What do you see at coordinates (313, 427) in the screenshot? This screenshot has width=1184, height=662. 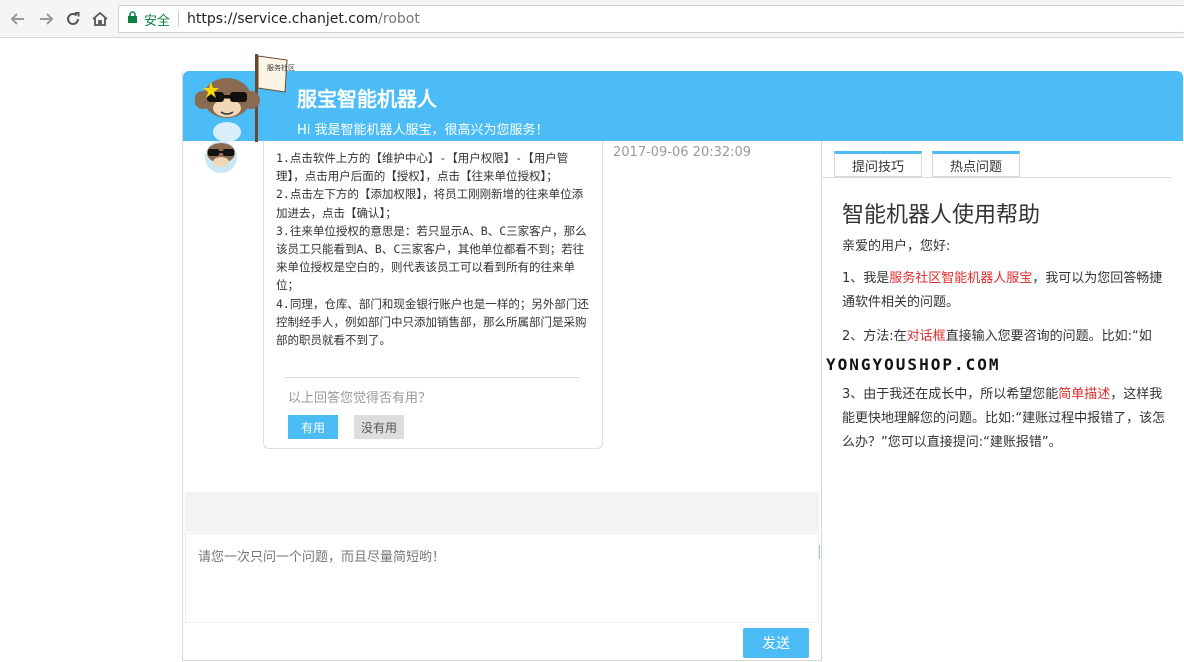 I see `useful-button: 有用` at bounding box center [313, 427].